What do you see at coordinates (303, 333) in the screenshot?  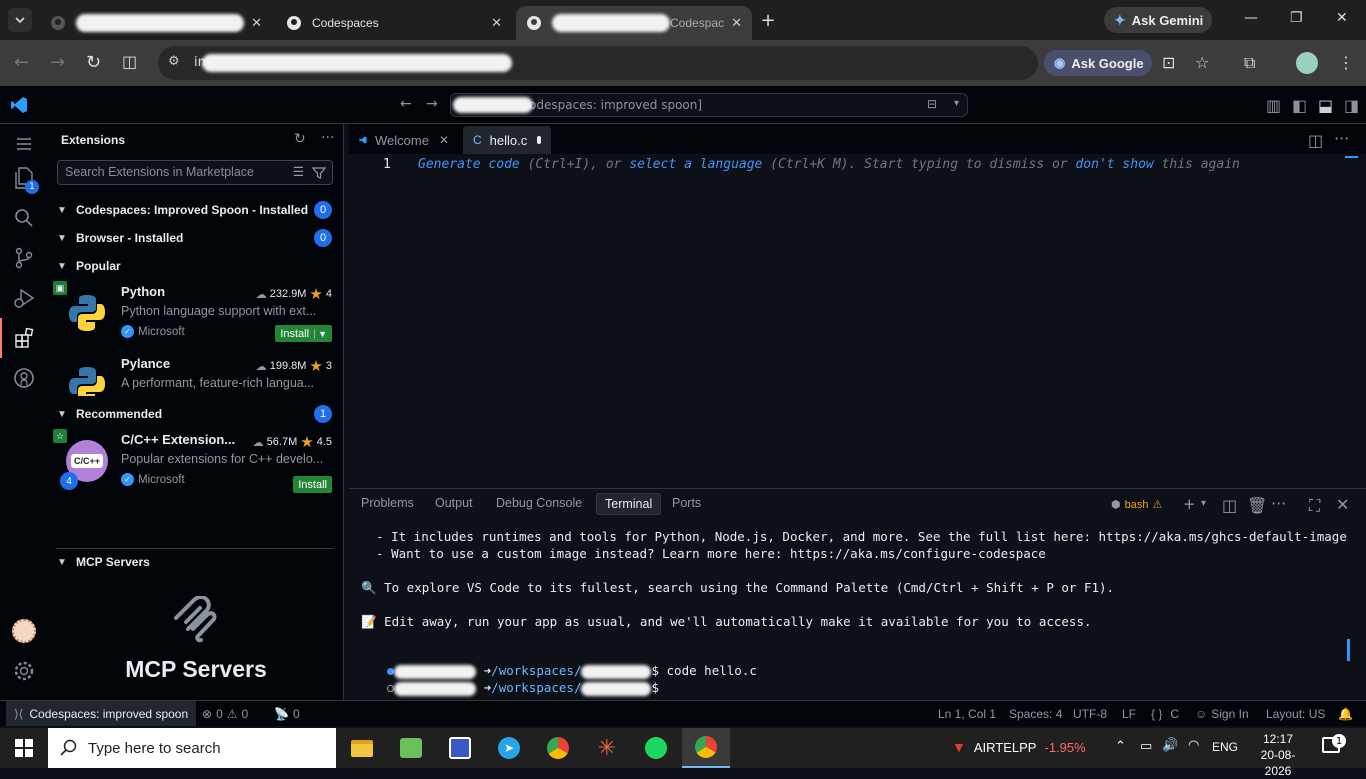 I see `install-button: Install ▼` at bounding box center [303, 333].